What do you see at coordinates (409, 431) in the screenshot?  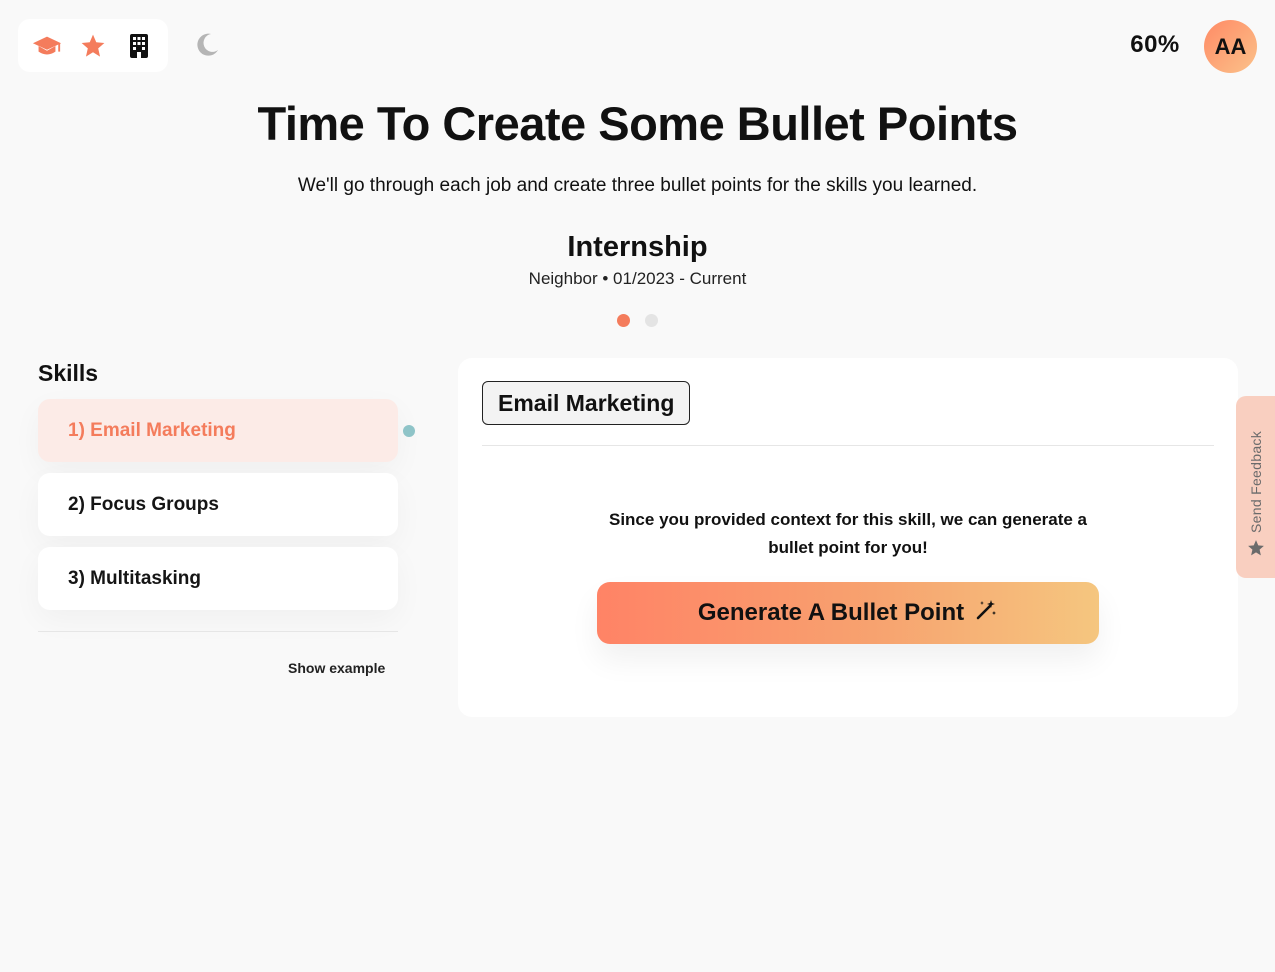 I see `active-skill-indicator` at bounding box center [409, 431].